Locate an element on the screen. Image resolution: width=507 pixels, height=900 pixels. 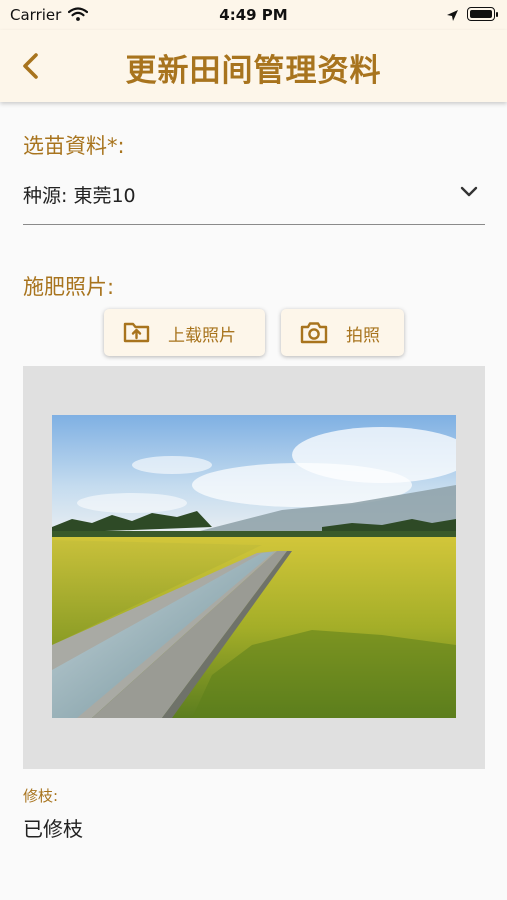
clock: 4:49 PM is located at coordinates (253, 15).